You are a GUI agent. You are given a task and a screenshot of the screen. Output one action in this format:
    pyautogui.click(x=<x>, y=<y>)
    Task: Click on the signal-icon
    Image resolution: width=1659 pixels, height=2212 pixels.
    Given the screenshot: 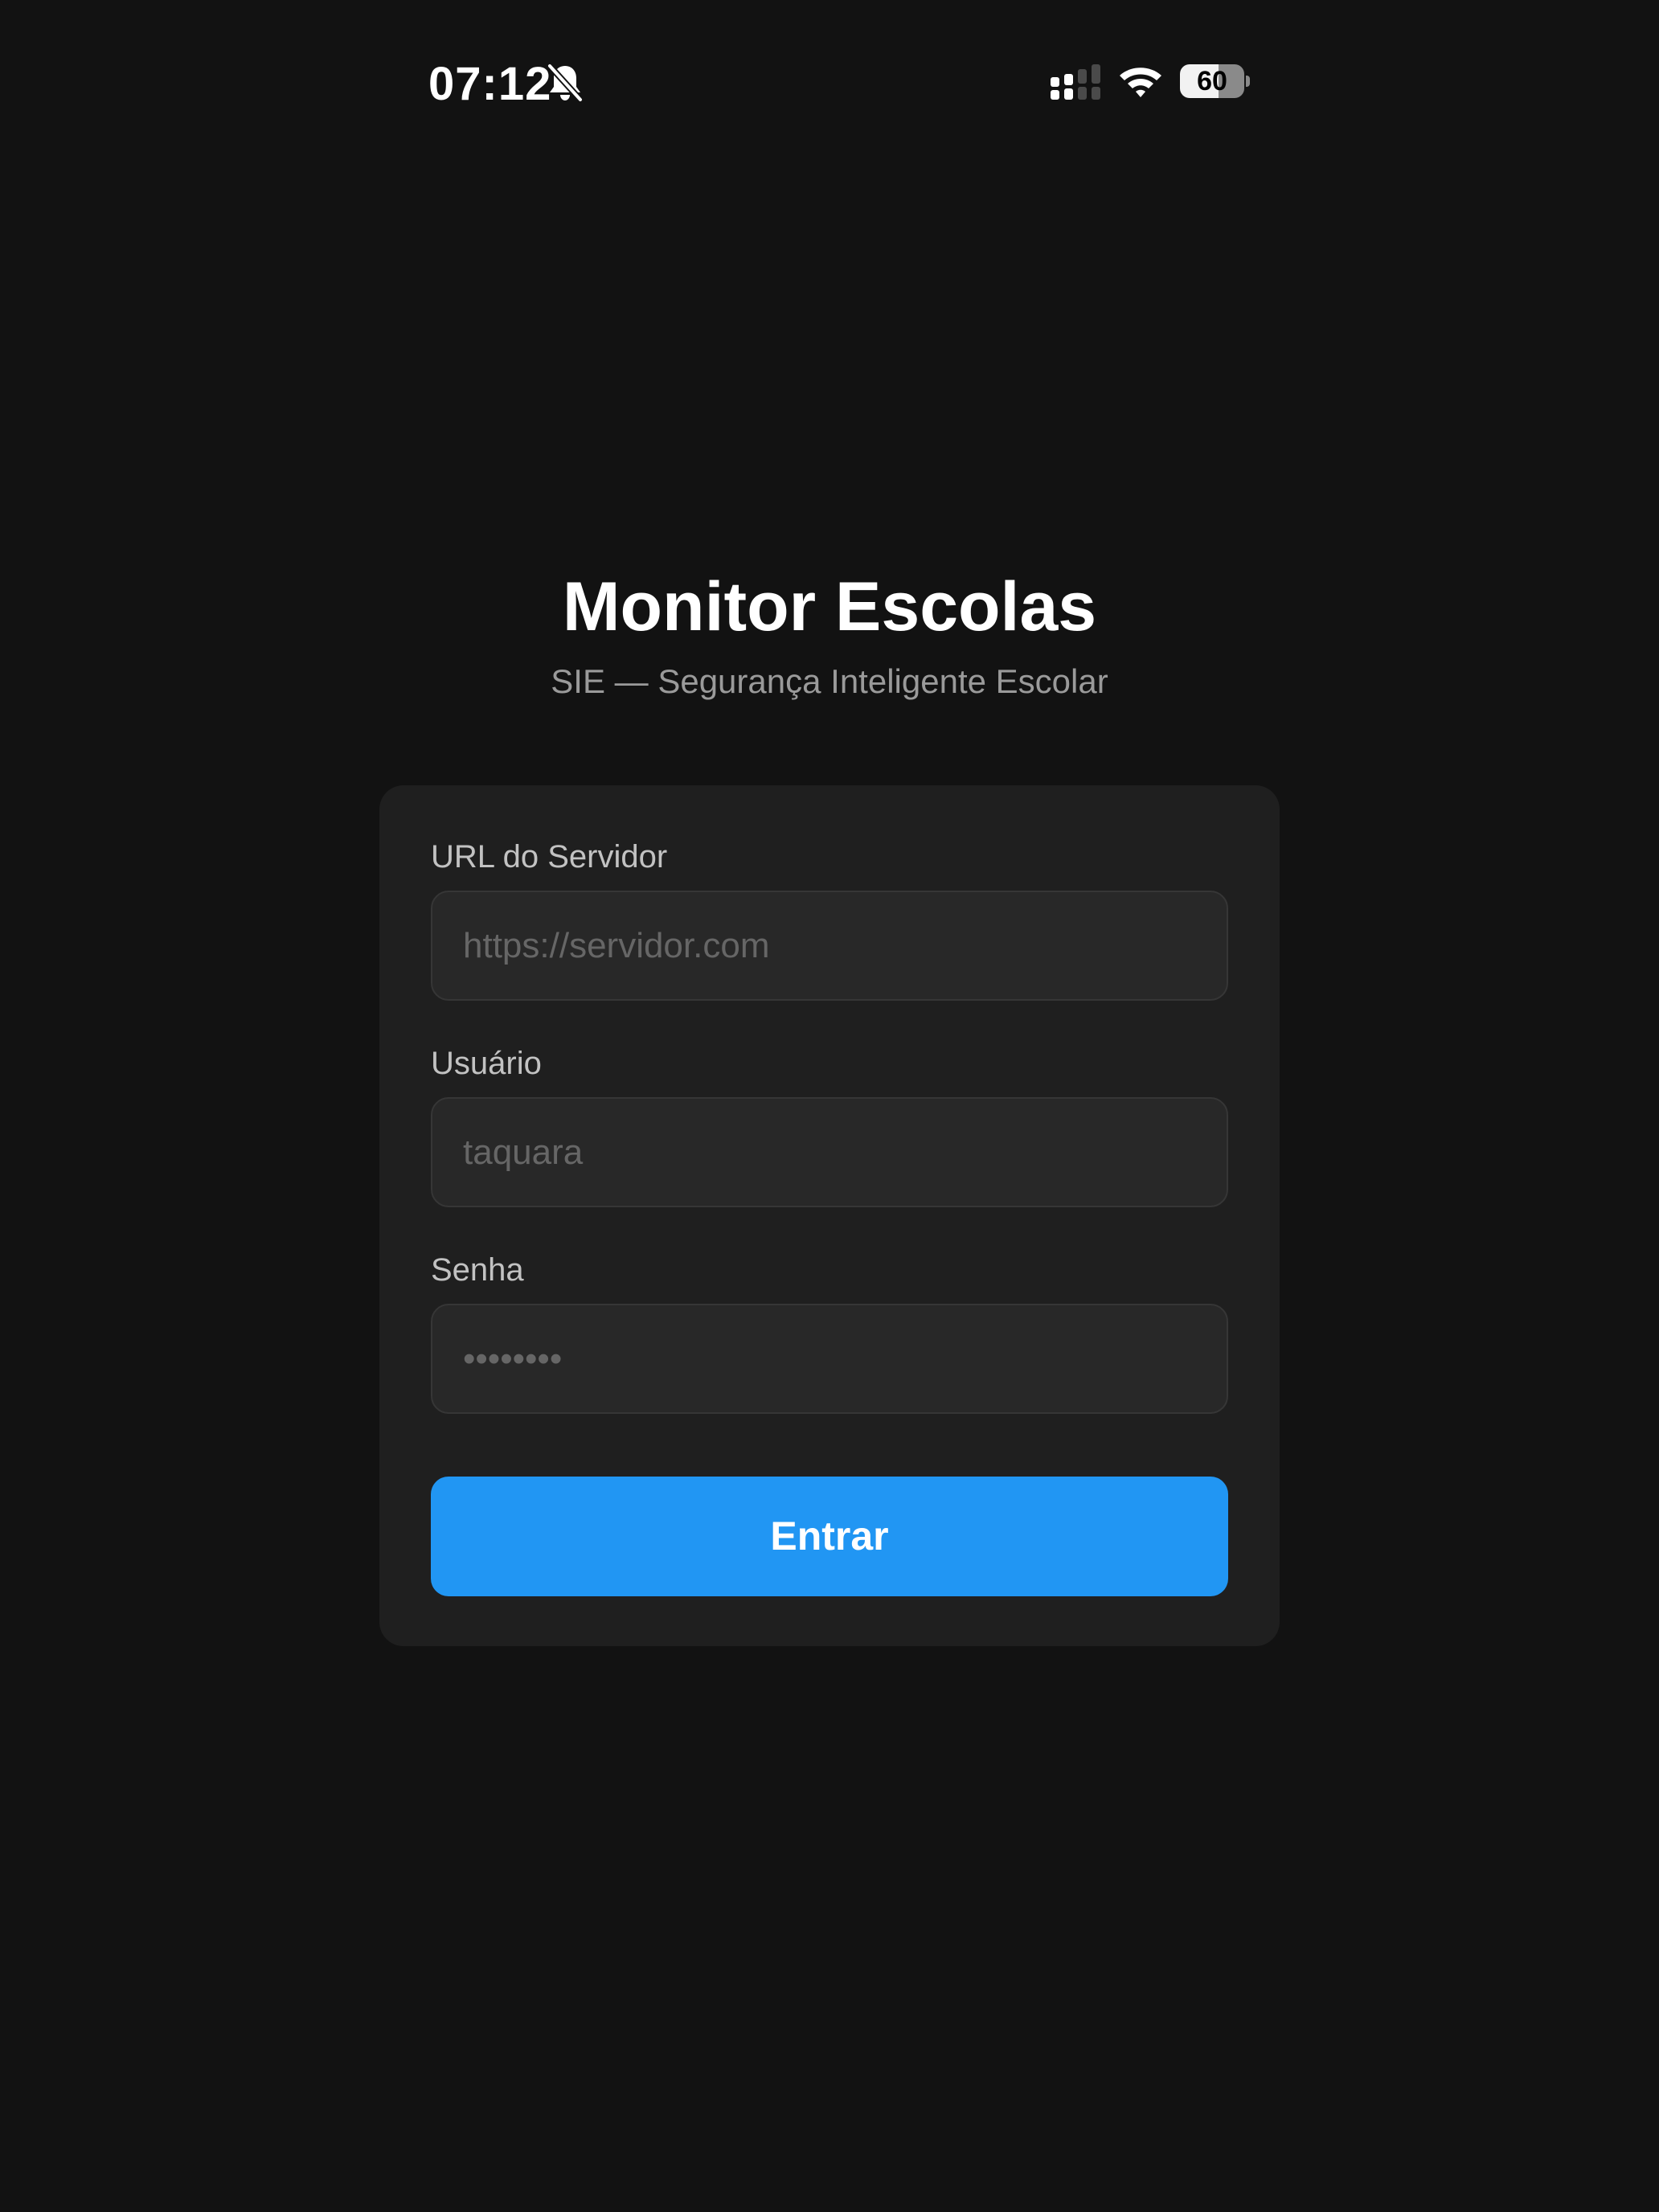 What is the action you would take?
    pyautogui.click(x=1075, y=82)
    